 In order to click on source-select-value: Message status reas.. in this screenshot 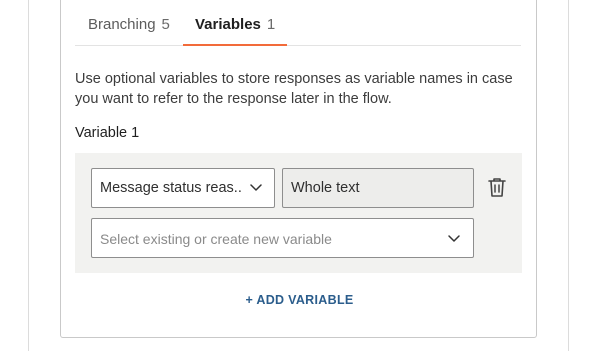, I will do `click(171, 188)`.